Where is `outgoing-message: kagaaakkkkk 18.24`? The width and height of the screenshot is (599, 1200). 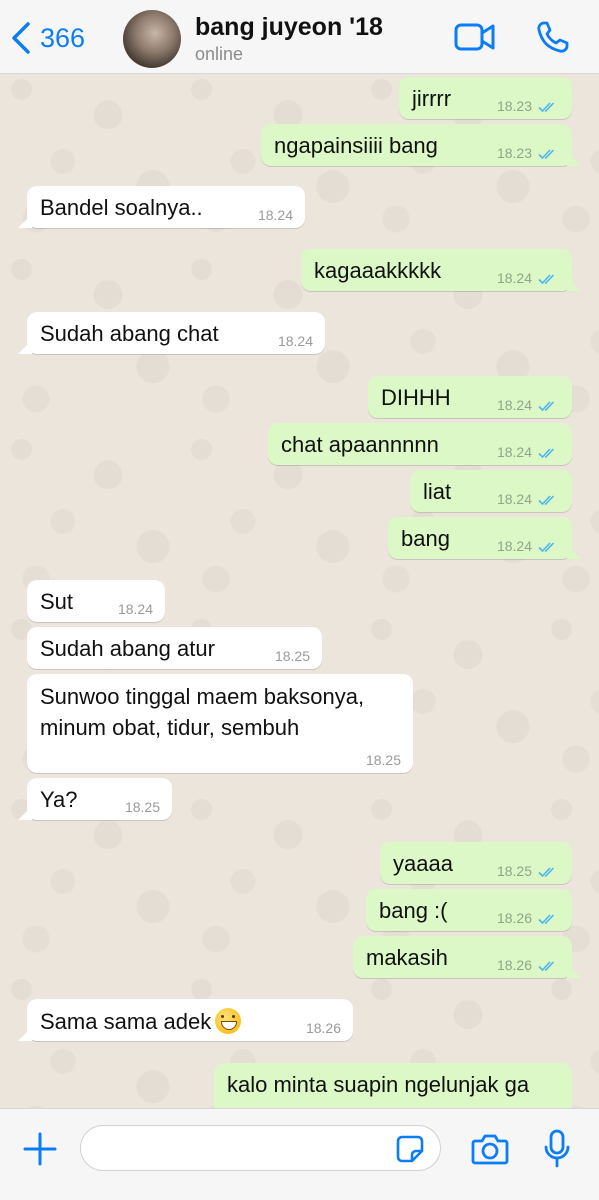 outgoing-message: kagaaakkkkk 18.24 is located at coordinates (436, 270).